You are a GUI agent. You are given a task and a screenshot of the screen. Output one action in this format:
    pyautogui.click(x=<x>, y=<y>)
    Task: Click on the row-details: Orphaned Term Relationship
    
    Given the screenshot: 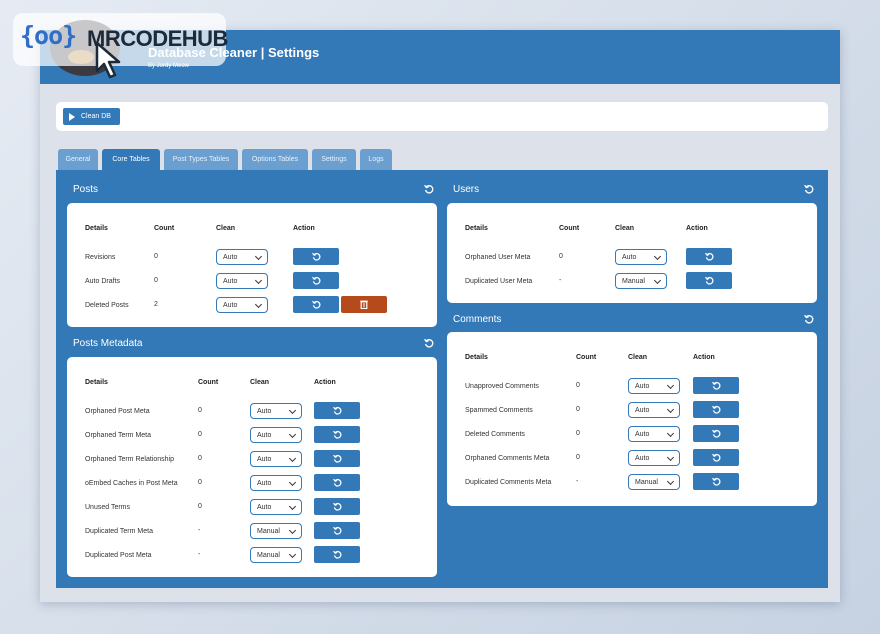 What is the action you would take?
    pyautogui.click(x=129, y=459)
    